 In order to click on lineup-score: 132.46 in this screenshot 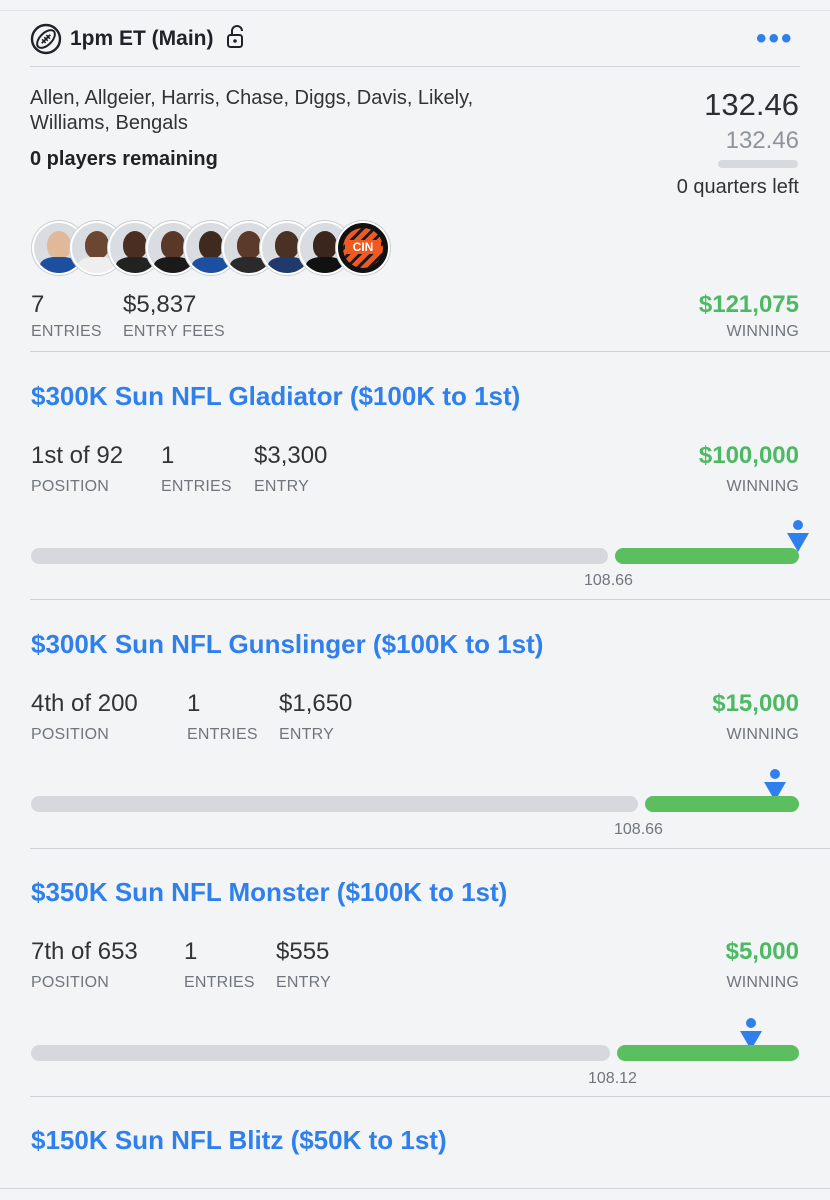, I will do `click(751, 104)`.